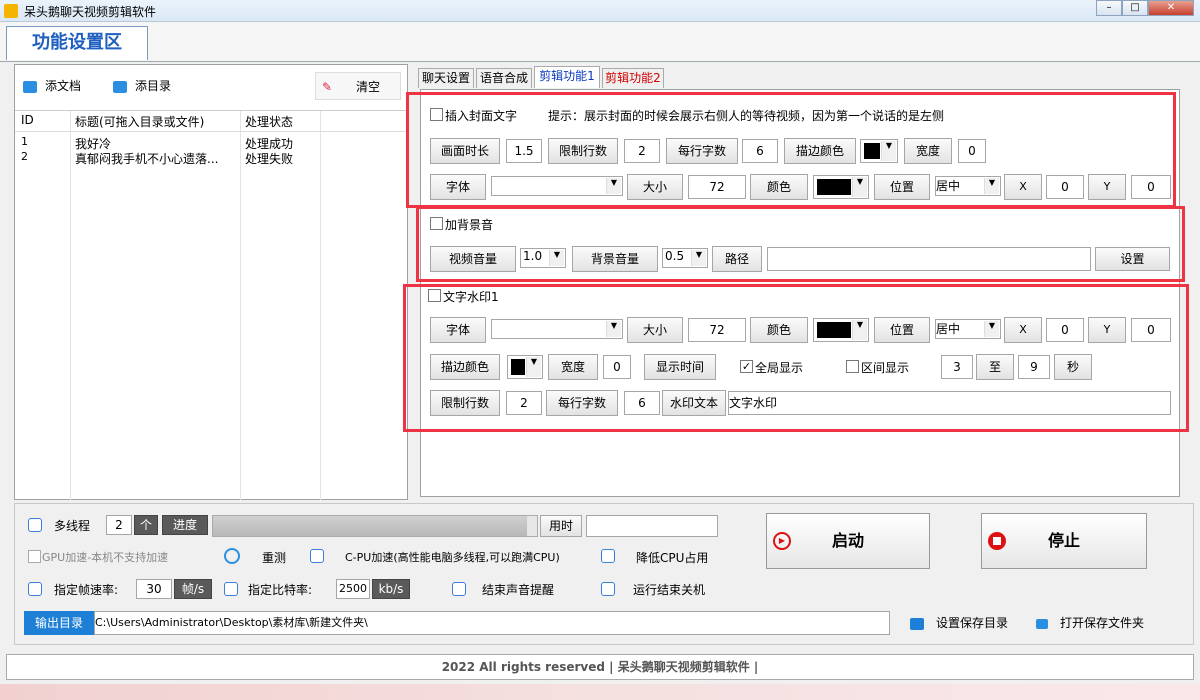  I want to click on global-show-checkbox: ✓, so click(746, 366).